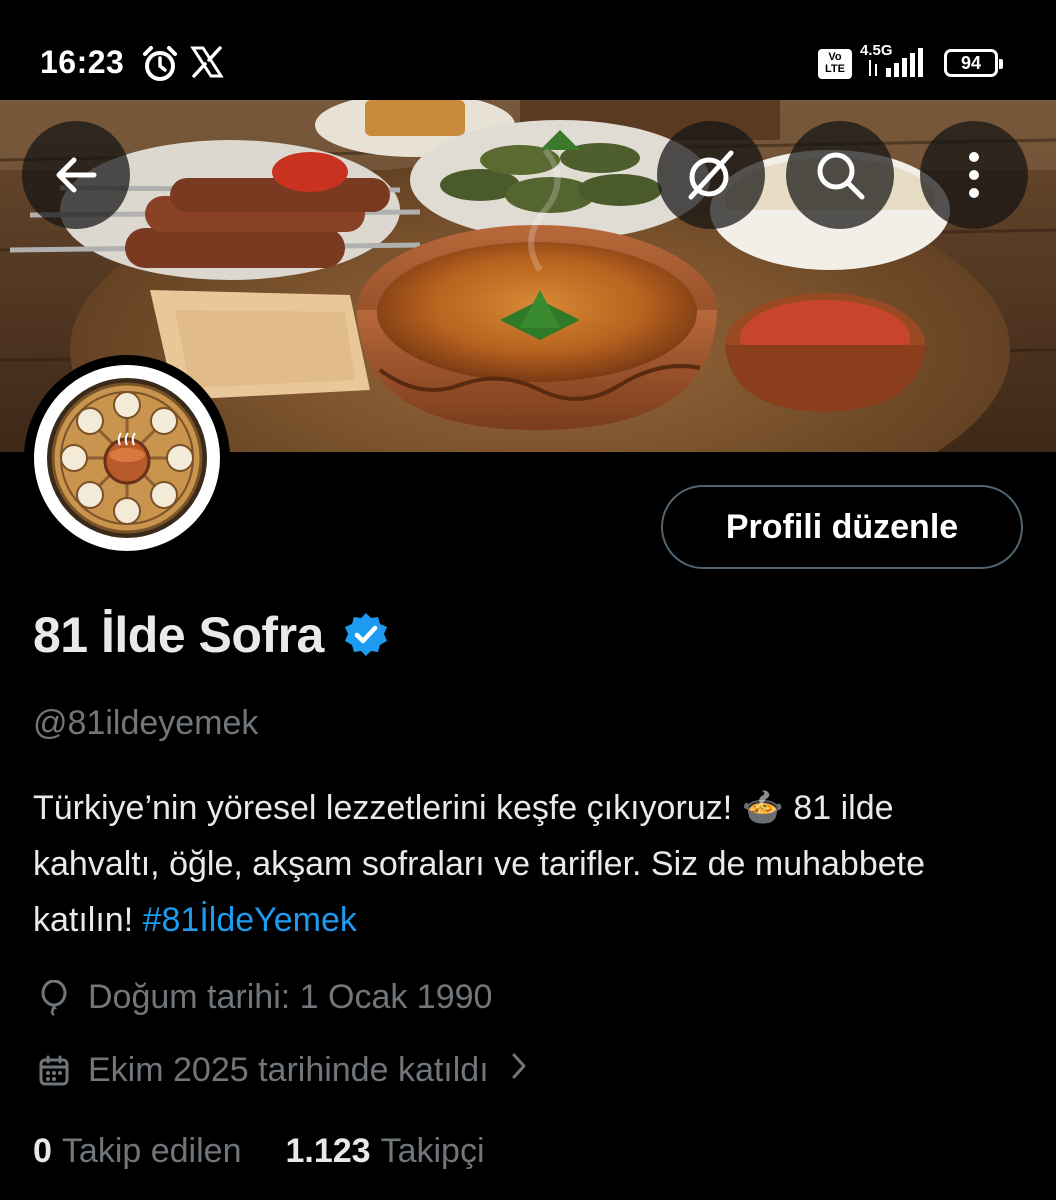  I want to click on more-vertical-icon, so click(974, 175).